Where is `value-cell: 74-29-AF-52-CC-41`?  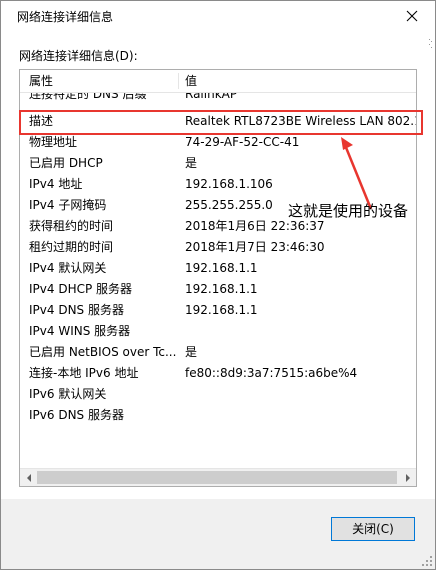
value-cell: 74-29-AF-52-CC-41 is located at coordinates (242, 142).